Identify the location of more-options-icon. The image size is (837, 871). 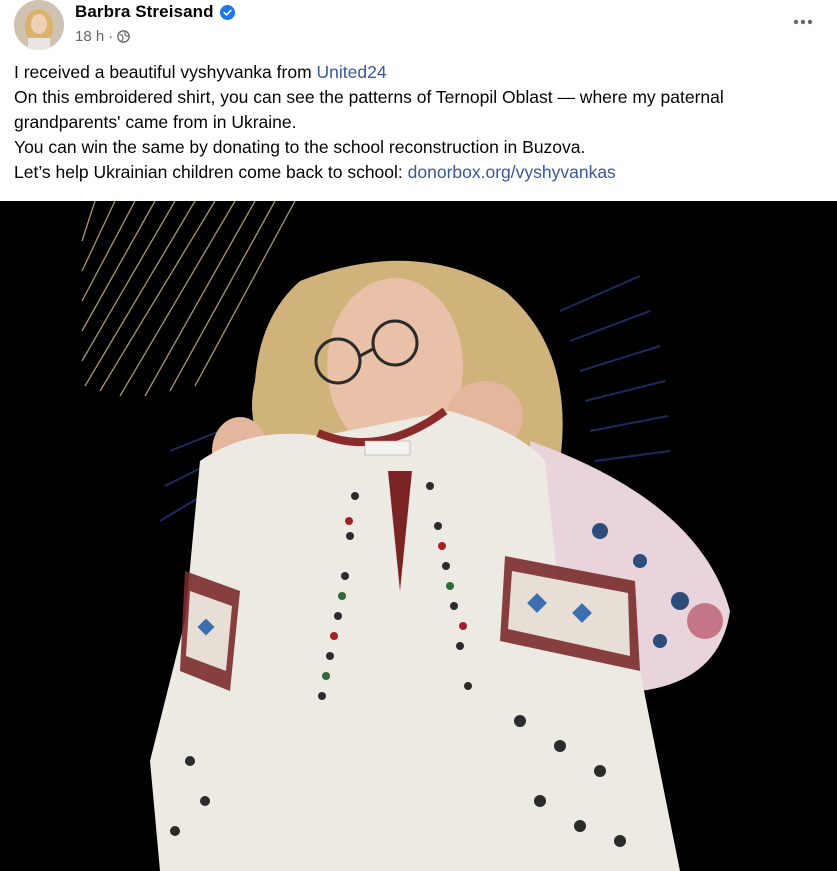
(803, 22).